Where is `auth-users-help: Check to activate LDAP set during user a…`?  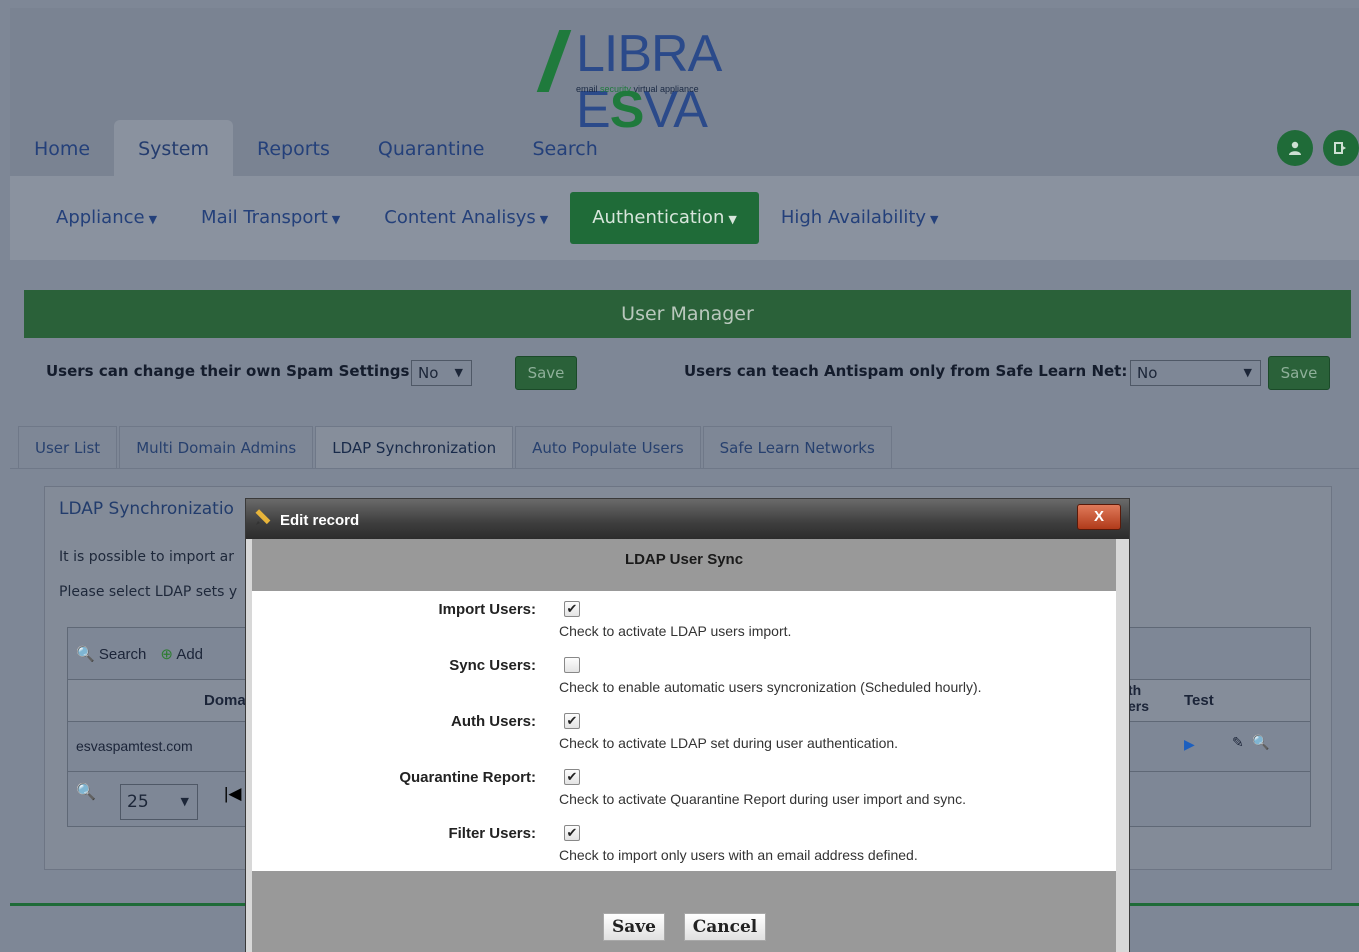
auth-users-help: Check to activate LDAP set during user a… is located at coordinates (729, 743).